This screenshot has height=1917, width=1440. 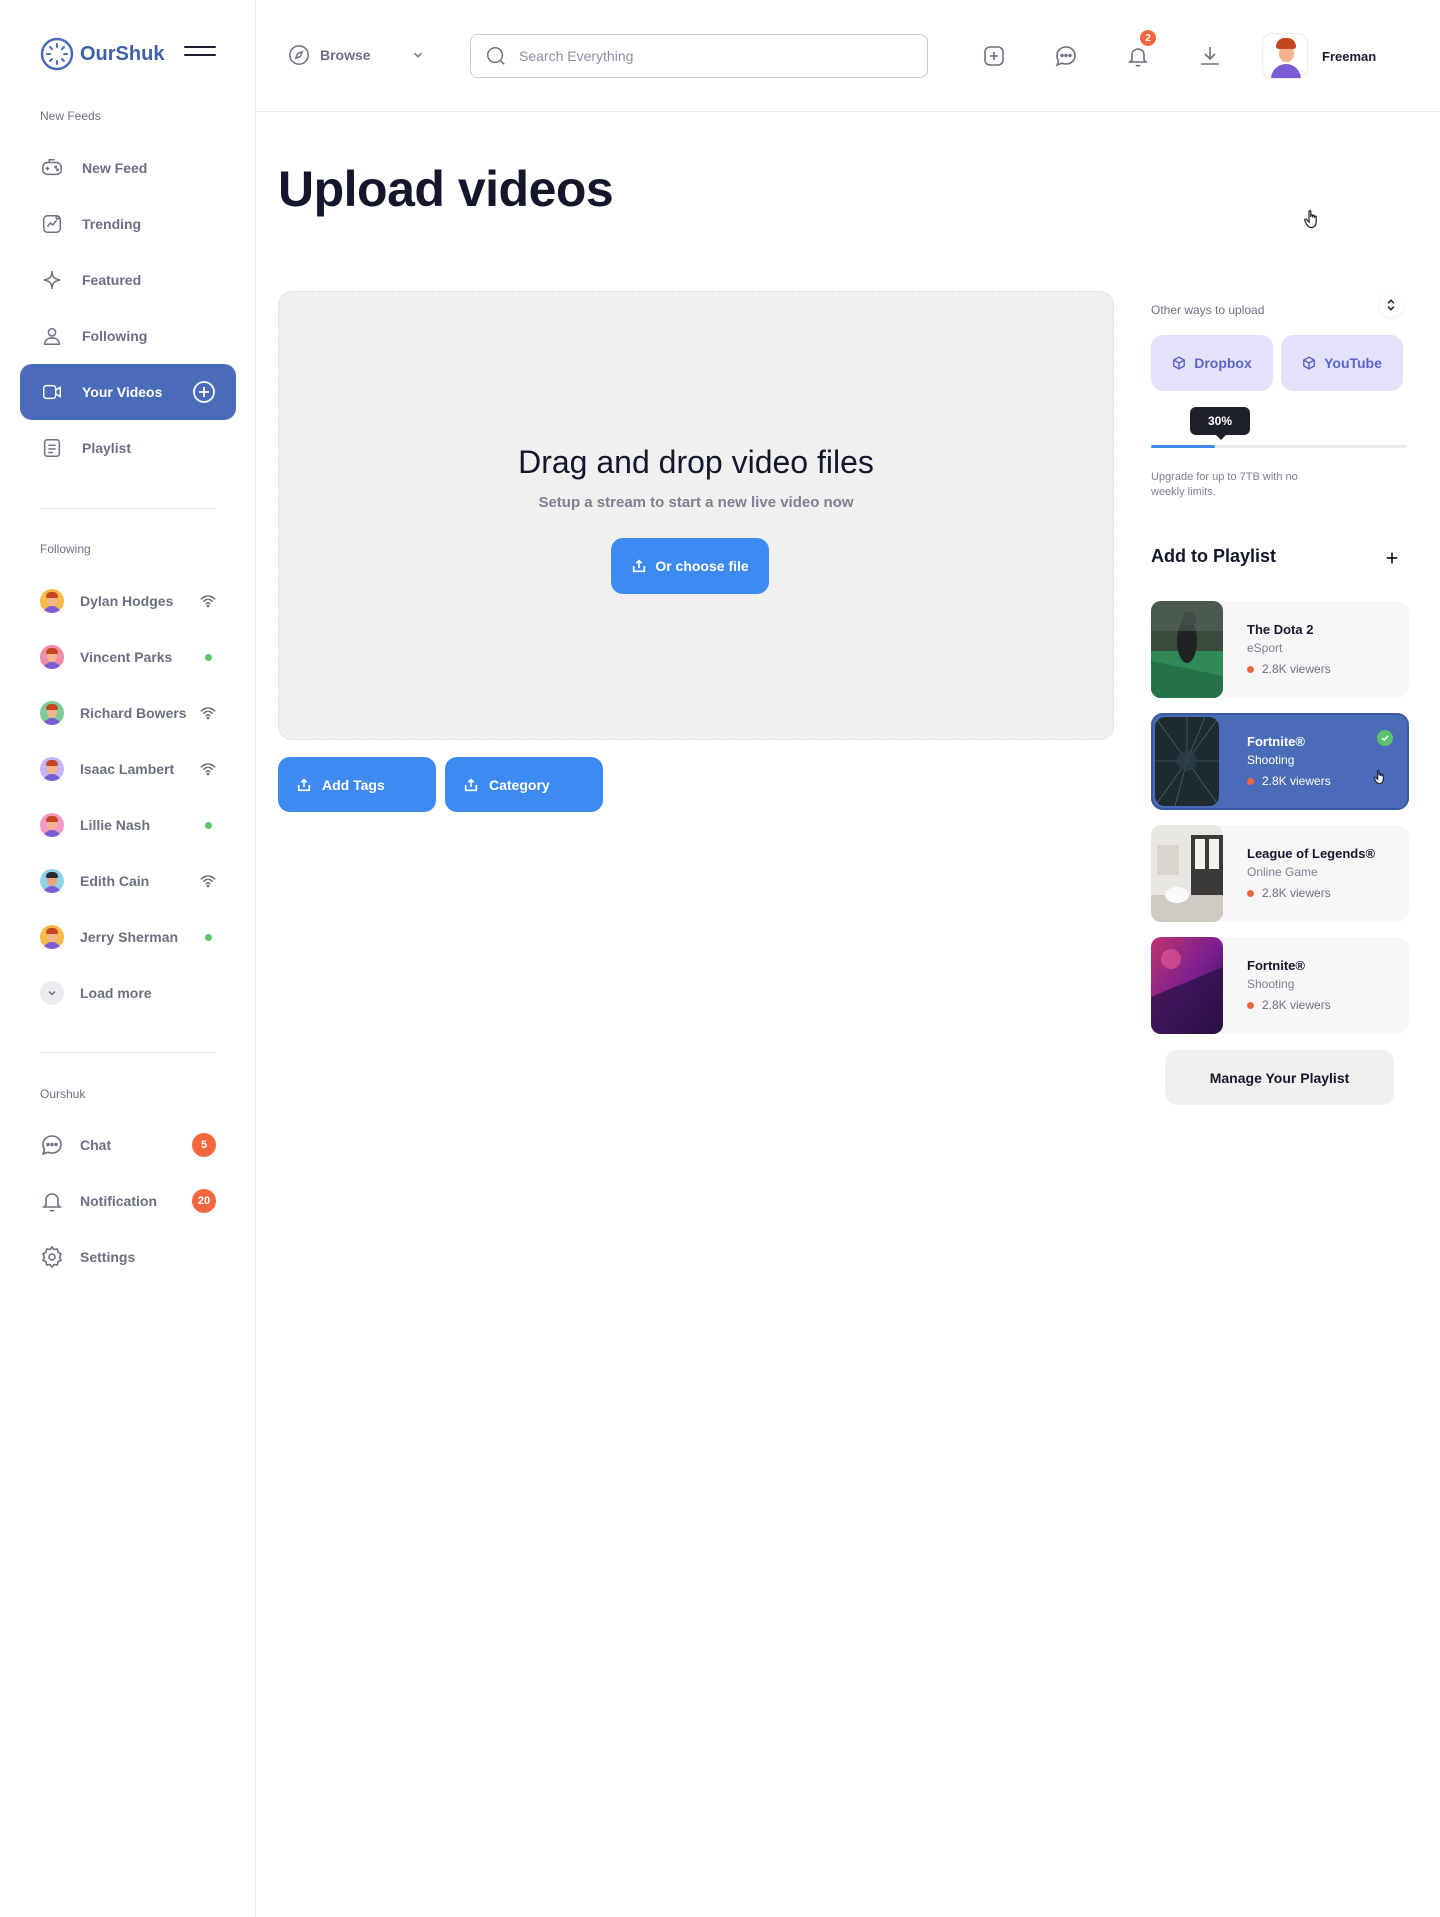 I want to click on browse-label: Browse, so click(x=345, y=55).